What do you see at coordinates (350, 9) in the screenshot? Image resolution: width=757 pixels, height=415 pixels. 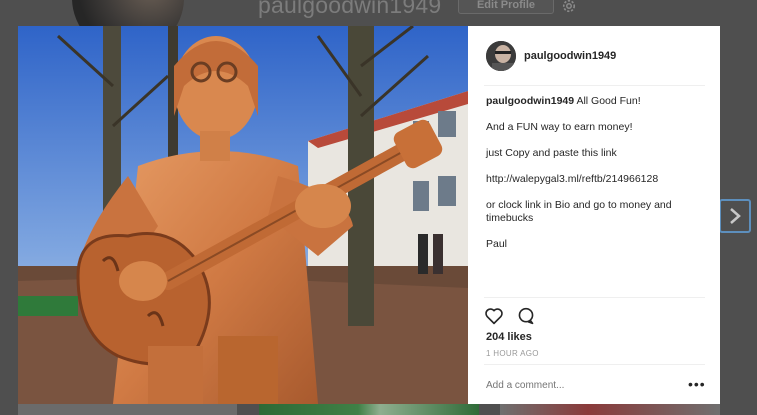 I see `profile-username: paulgoodwin1949` at bounding box center [350, 9].